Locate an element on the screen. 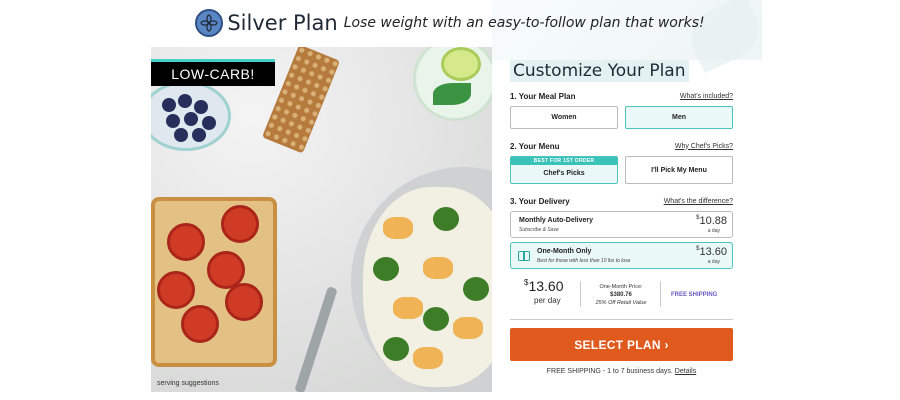 The image size is (900, 400). gift-box-icon is located at coordinates (524, 256).